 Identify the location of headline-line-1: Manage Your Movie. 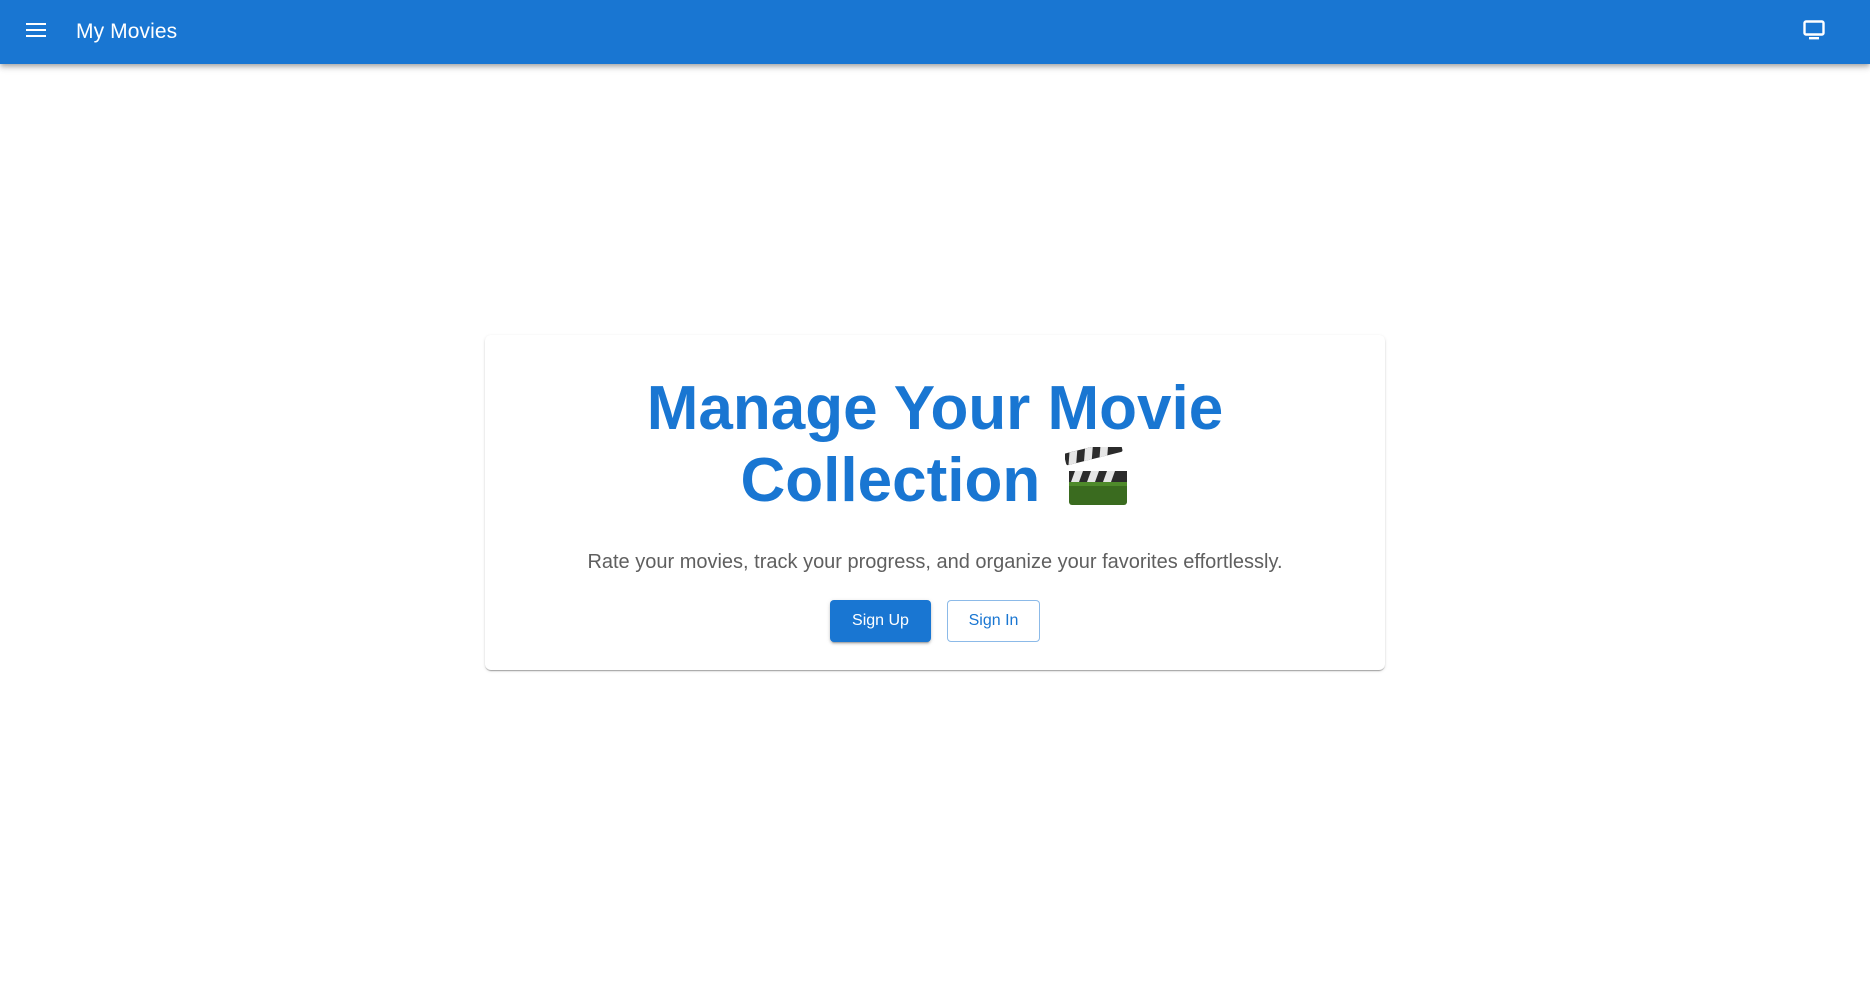
(935, 408).